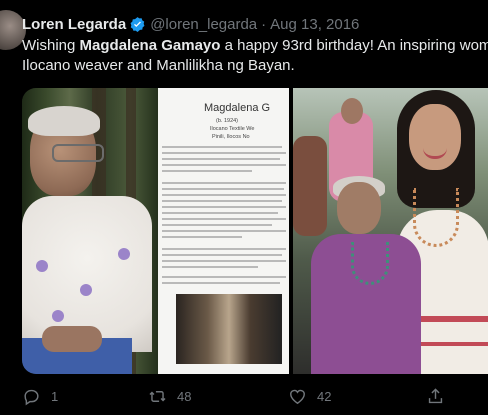  What do you see at coordinates (157, 396) in the screenshot?
I see `retweet-icon` at bounding box center [157, 396].